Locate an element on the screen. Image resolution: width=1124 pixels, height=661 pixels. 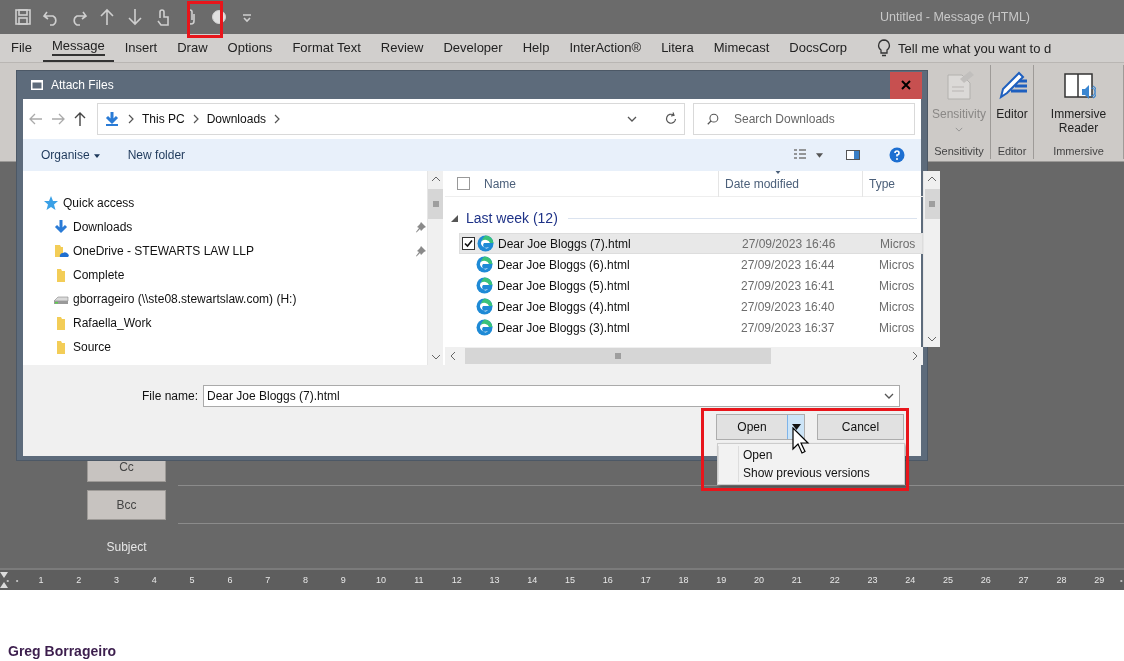
ruler-number: 3 is located at coordinates (116, 580).